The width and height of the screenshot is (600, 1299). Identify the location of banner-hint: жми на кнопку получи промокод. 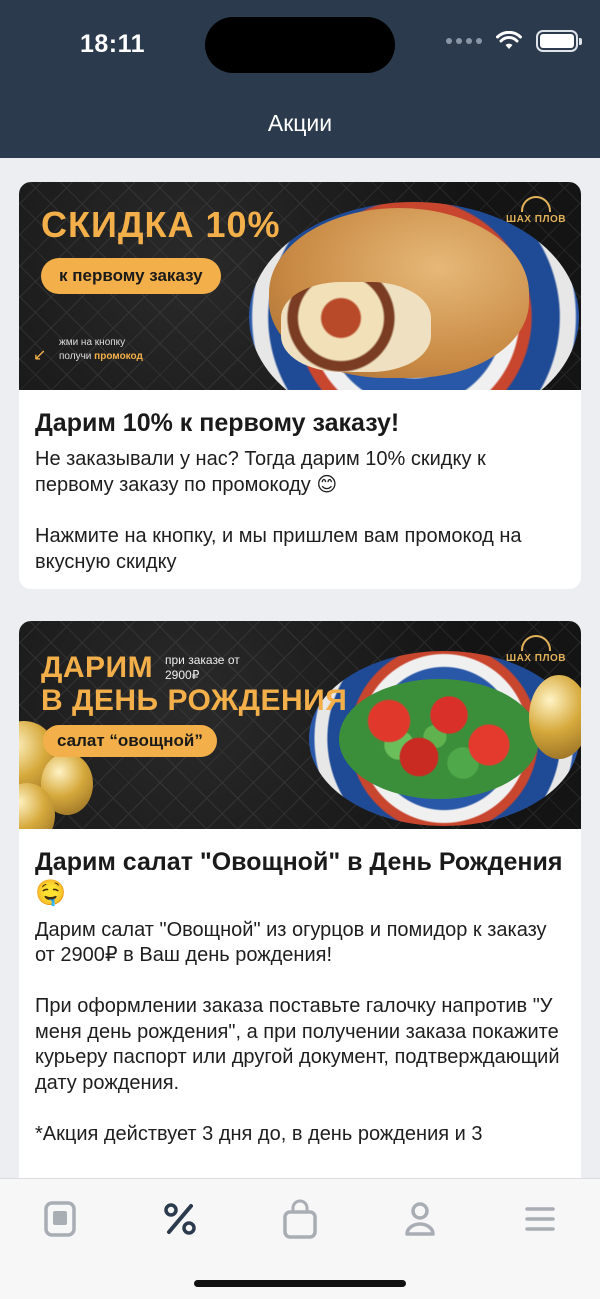
(101, 349).